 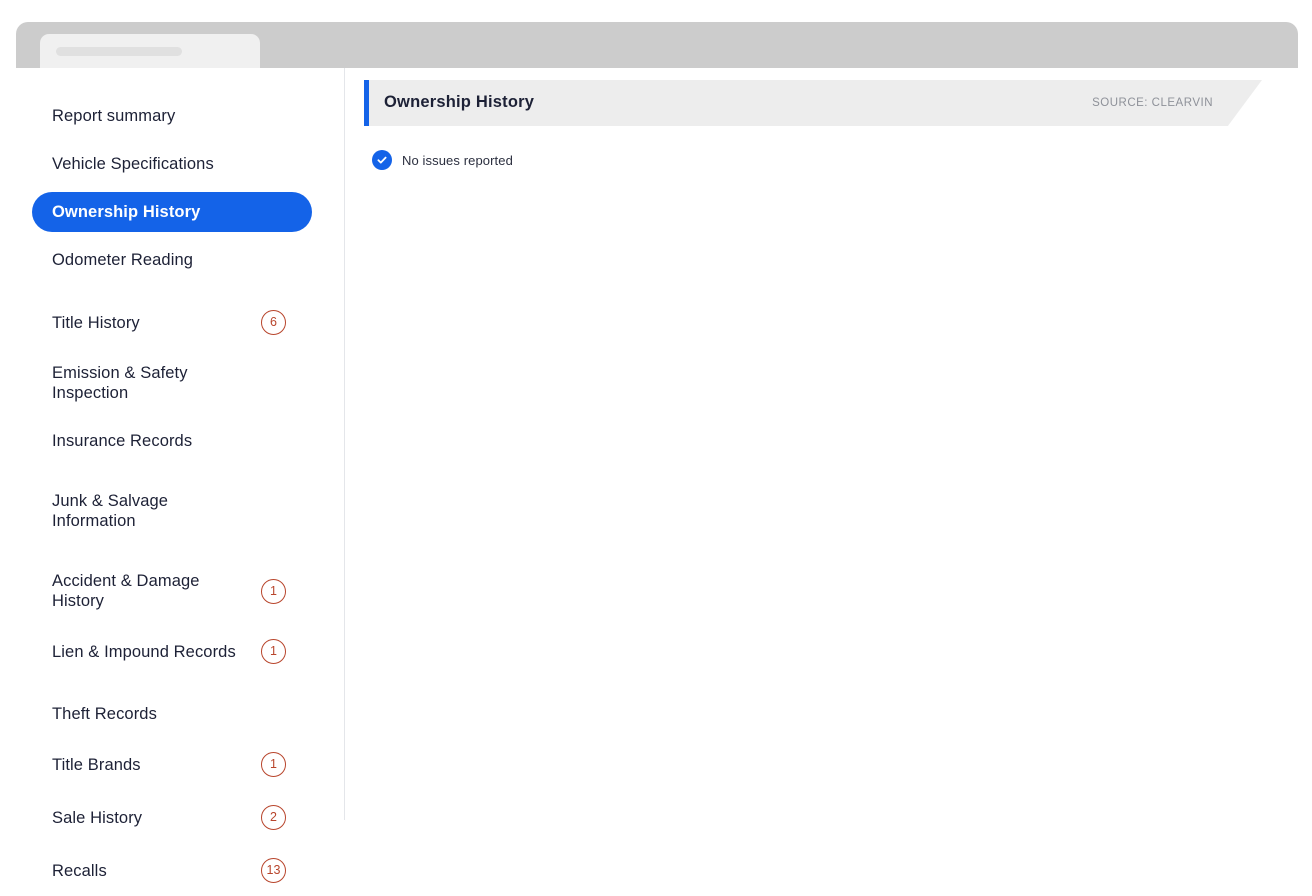 What do you see at coordinates (657, 45) in the screenshot?
I see `browser-chrome-bar` at bounding box center [657, 45].